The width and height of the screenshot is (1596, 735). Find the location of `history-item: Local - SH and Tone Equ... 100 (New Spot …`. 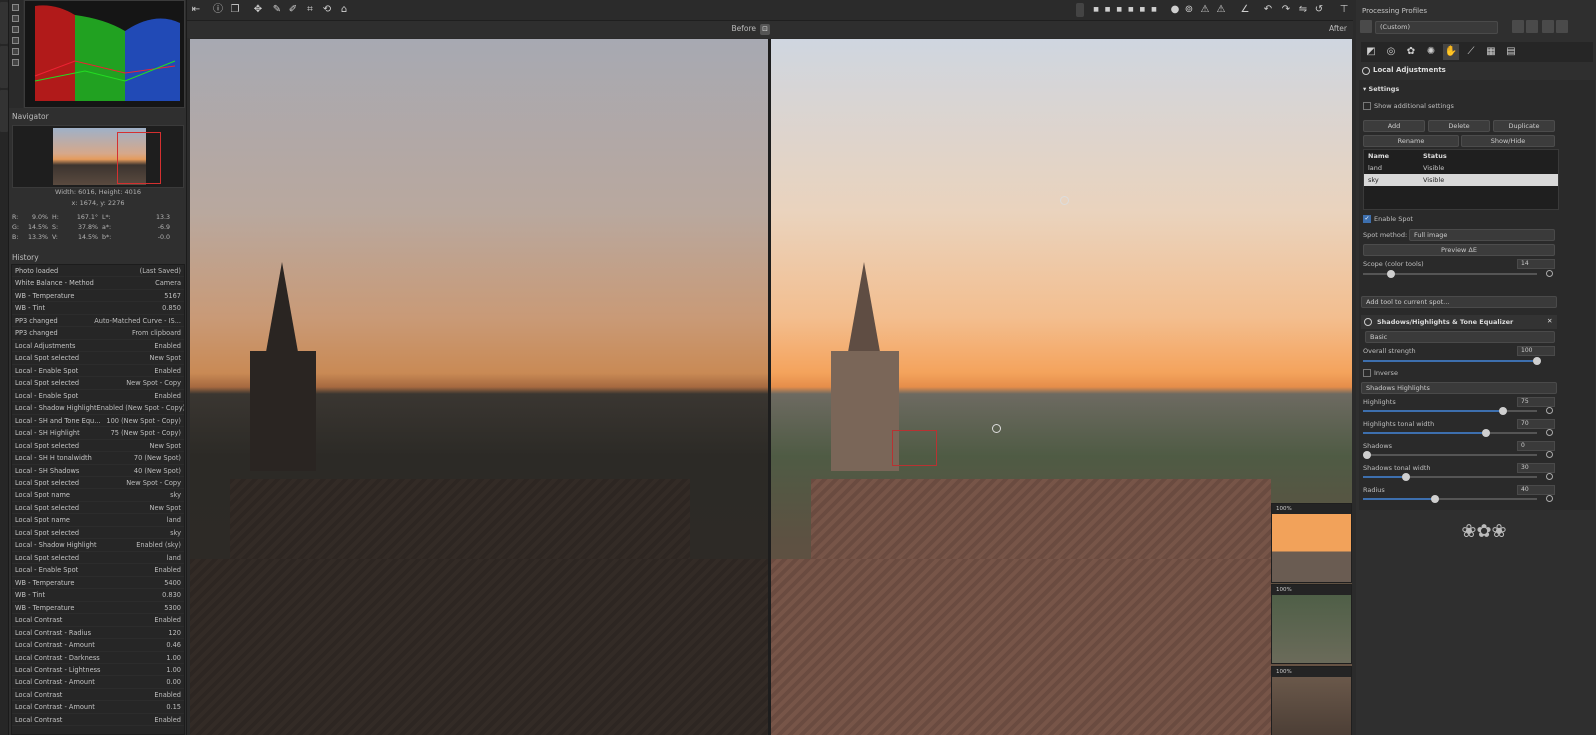

history-item: Local - SH and Tone Equ... 100 (New Spot … is located at coordinates (98, 421).